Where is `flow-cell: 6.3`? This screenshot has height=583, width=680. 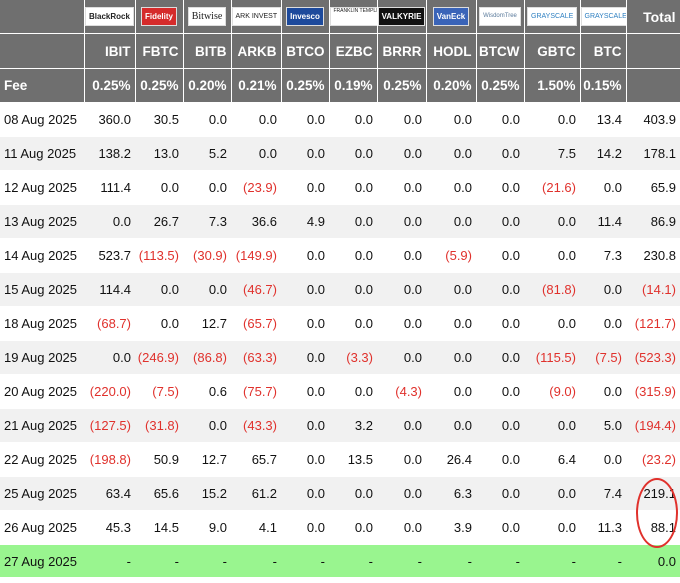 flow-cell: 6.3 is located at coordinates (451, 493).